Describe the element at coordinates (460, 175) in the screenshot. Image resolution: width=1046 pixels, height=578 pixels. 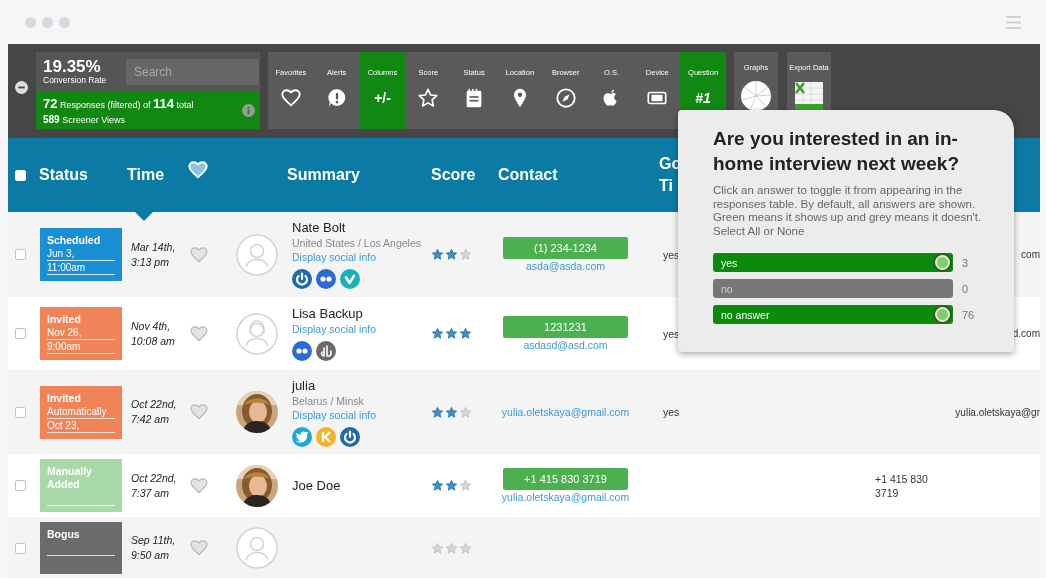
I see `column-header: Score` at that location.